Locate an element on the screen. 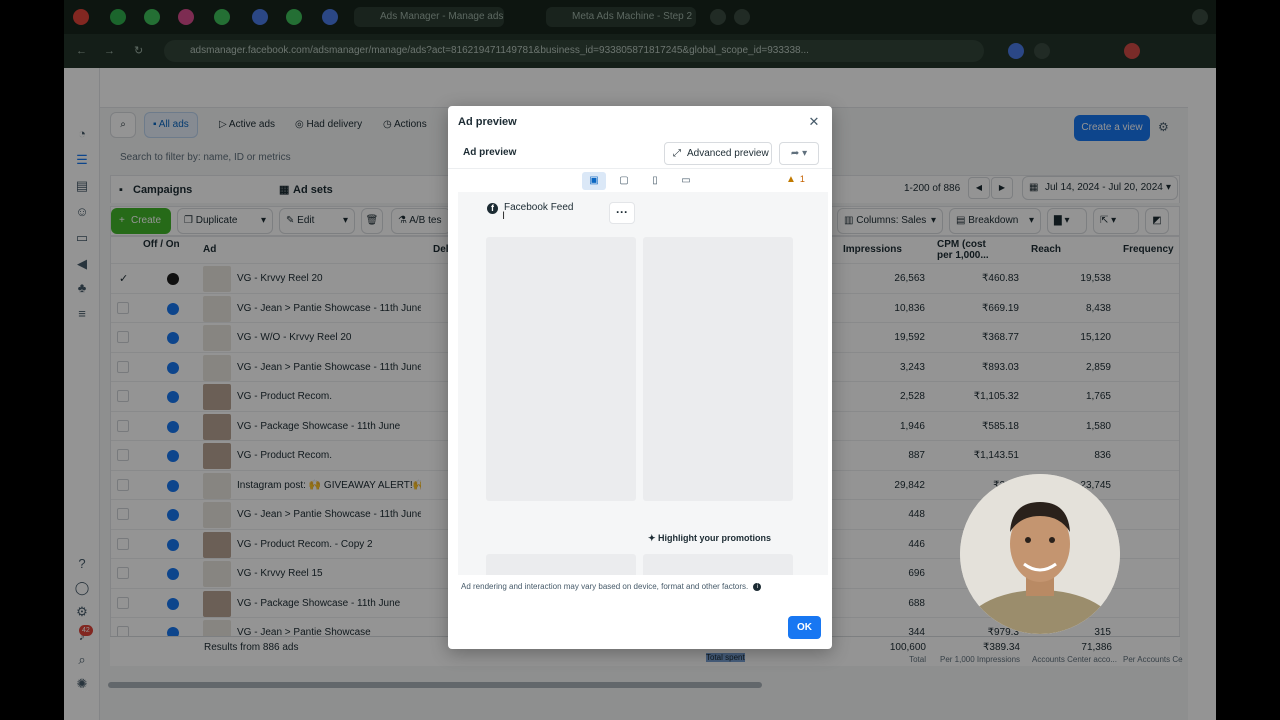 The height and width of the screenshot is (720, 1280). presenter-figure is located at coordinates (1040, 554).